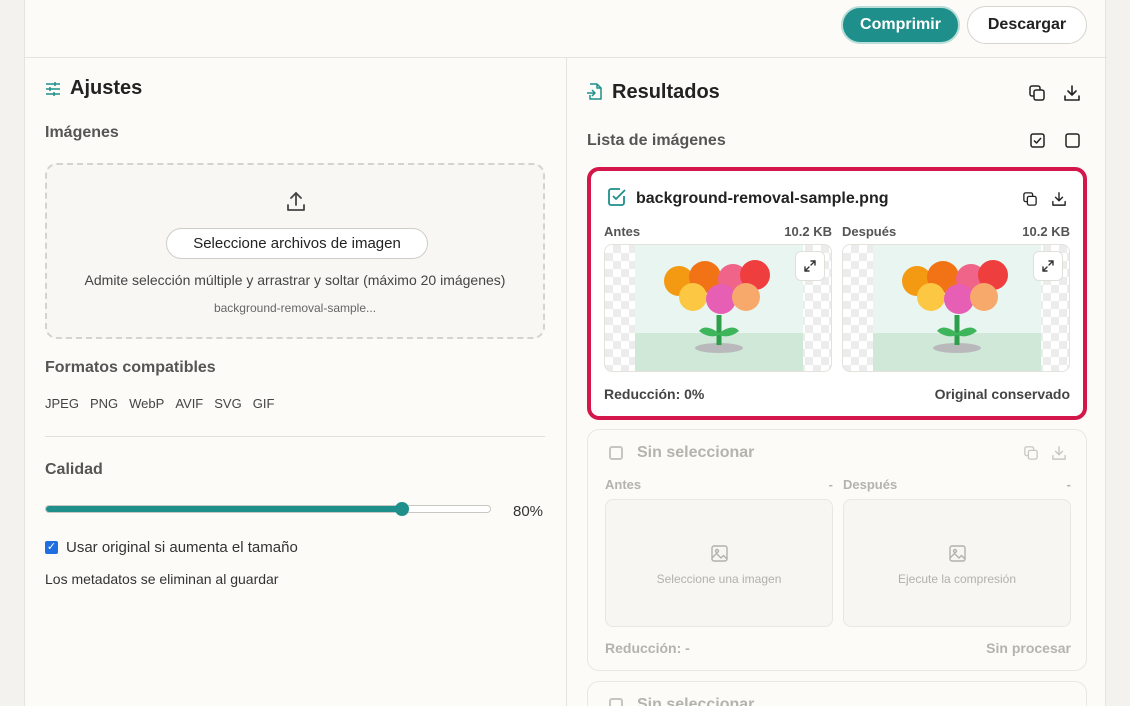 The image size is (1130, 706). What do you see at coordinates (224, 509) in the screenshot?
I see `quality-slider-fill` at bounding box center [224, 509].